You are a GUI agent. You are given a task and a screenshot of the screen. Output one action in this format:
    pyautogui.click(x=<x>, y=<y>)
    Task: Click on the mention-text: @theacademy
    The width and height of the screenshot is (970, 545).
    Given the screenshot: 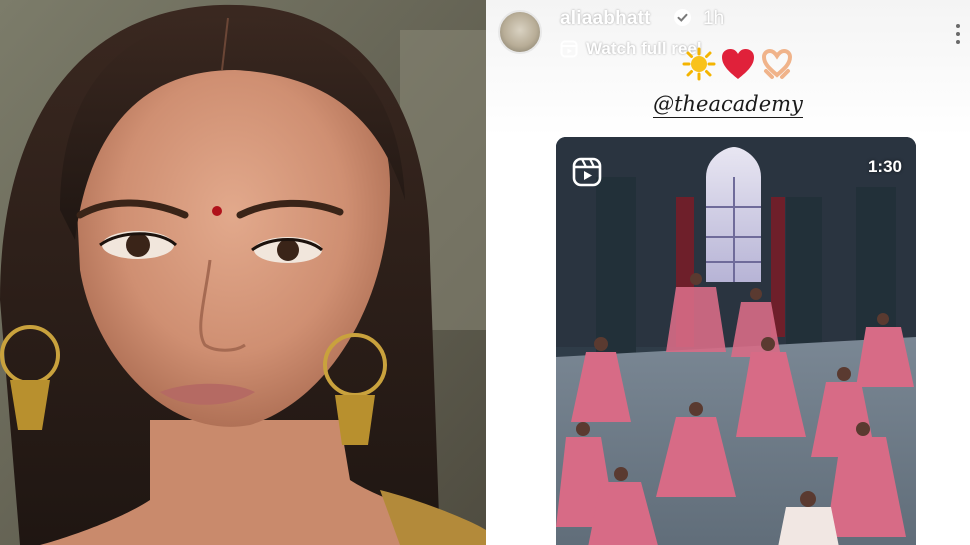 What is the action you would take?
    pyautogui.click(x=728, y=105)
    